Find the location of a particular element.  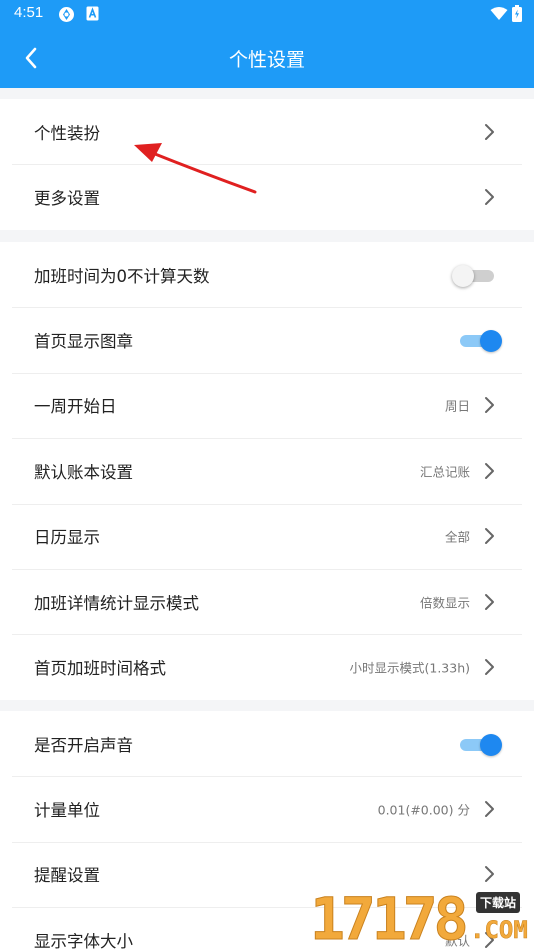

wifi-icon is located at coordinates (499, 15).